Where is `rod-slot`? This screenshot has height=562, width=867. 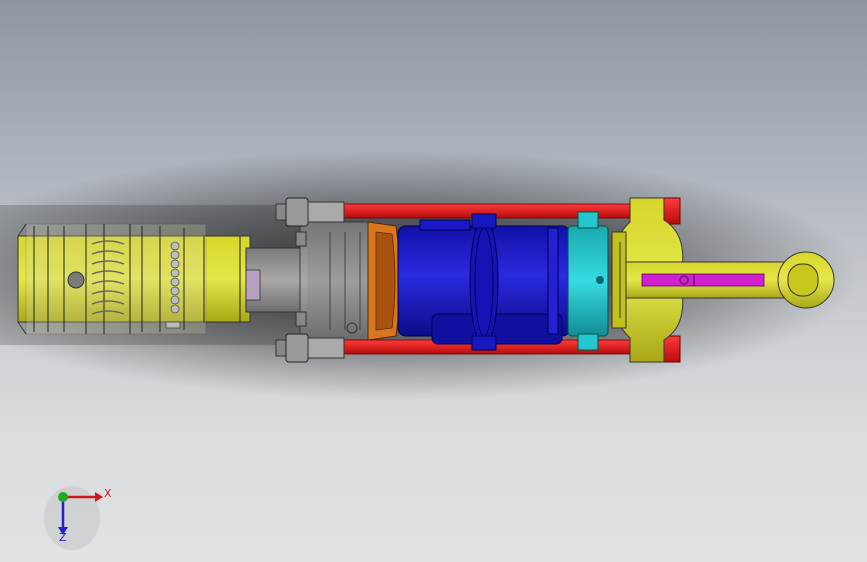 rod-slot is located at coordinates (703, 280).